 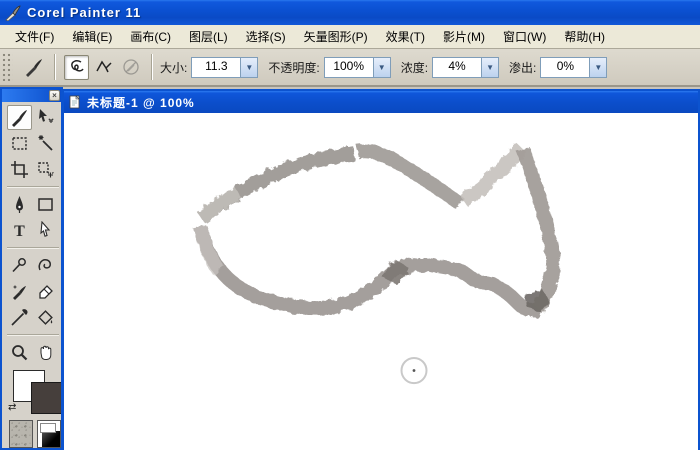 I want to click on brush-indicator, so click(x=34, y=67).